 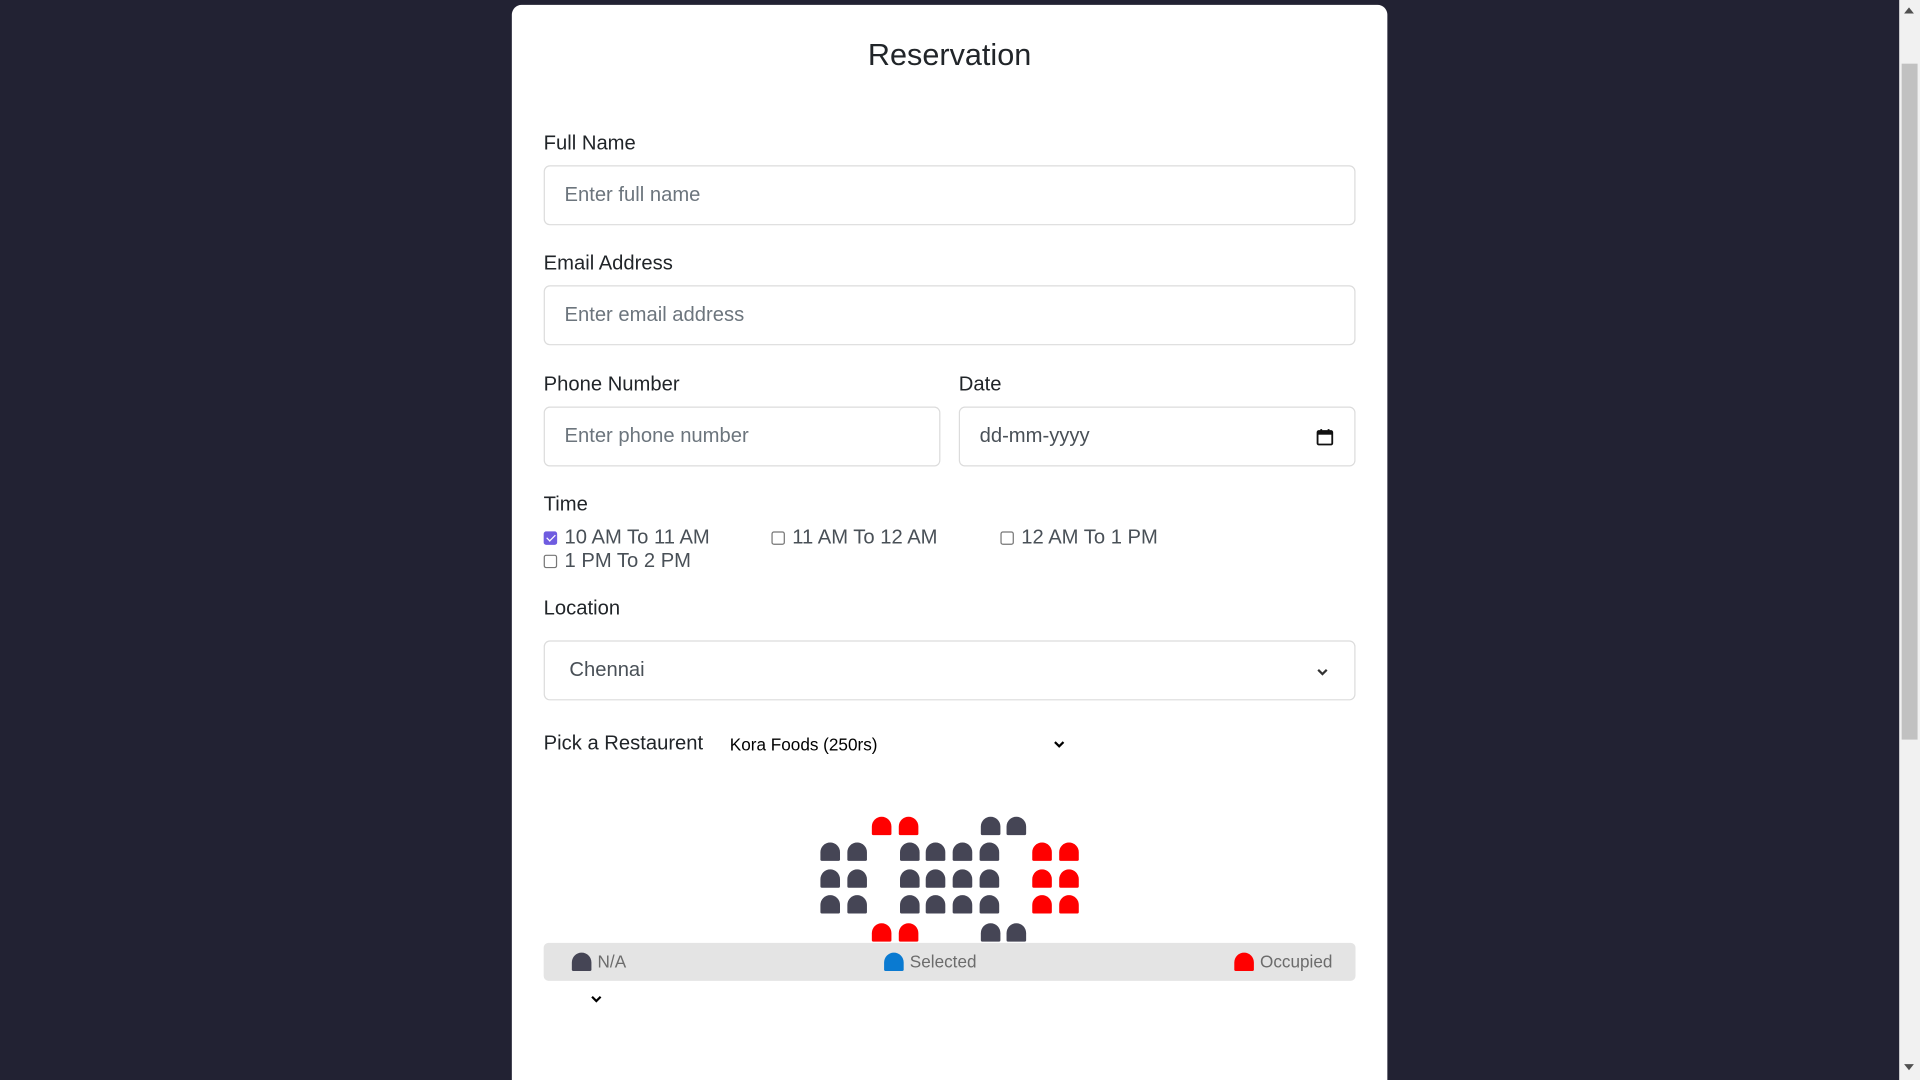 What do you see at coordinates (565, 504) in the screenshot?
I see `time-label: Time` at bounding box center [565, 504].